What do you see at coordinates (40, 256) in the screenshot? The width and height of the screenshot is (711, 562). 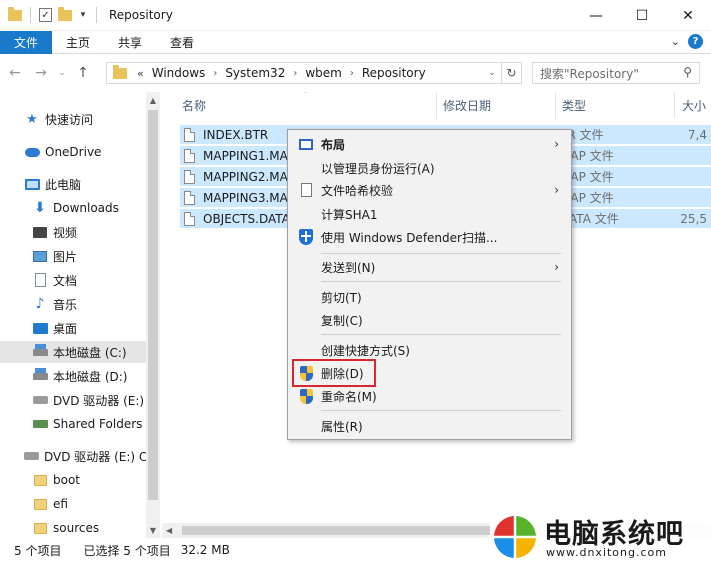 I see `picture-icon` at bounding box center [40, 256].